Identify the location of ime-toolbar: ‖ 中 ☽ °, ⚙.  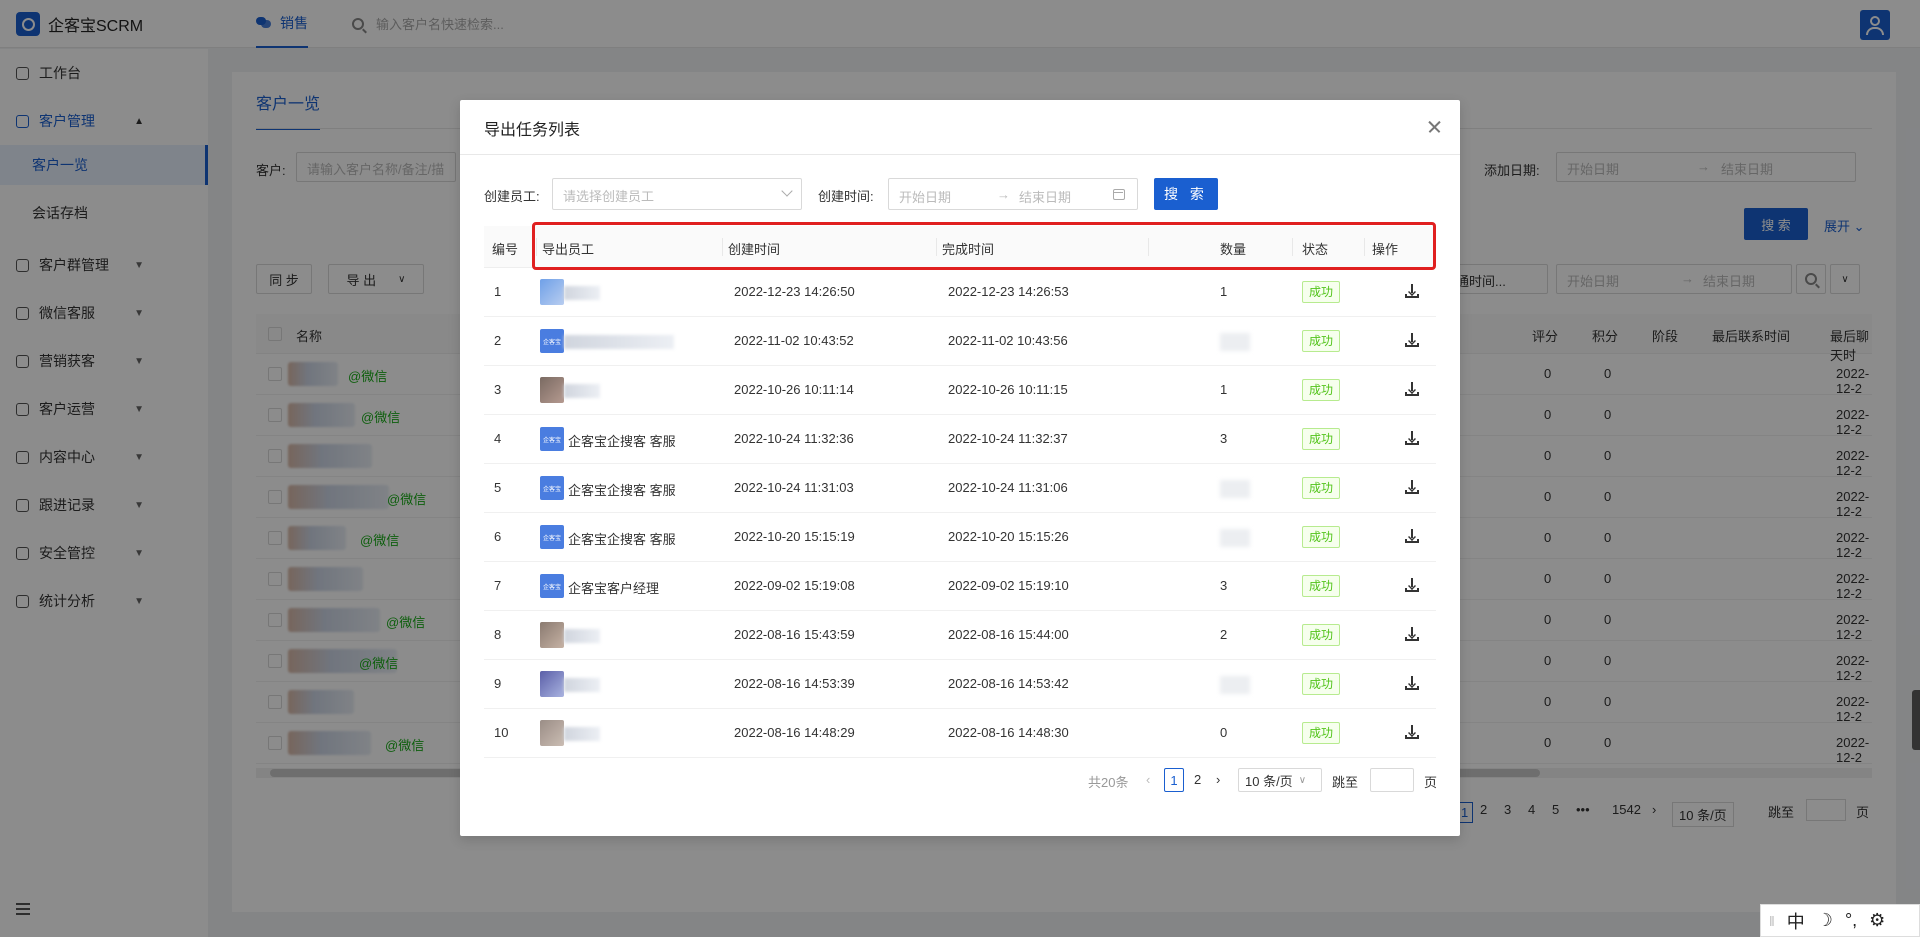
(1840, 920).